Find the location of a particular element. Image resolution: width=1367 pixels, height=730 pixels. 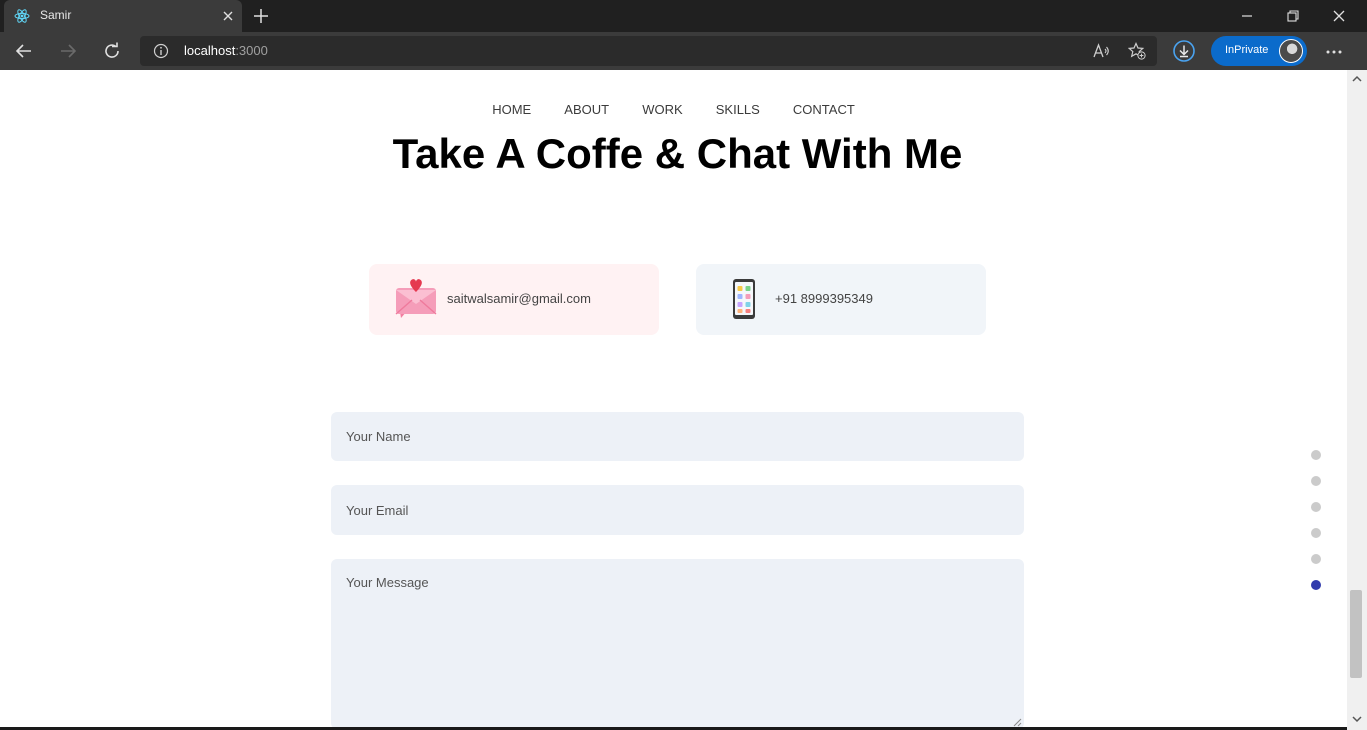

refresh-icon is located at coordinates (112, 51).